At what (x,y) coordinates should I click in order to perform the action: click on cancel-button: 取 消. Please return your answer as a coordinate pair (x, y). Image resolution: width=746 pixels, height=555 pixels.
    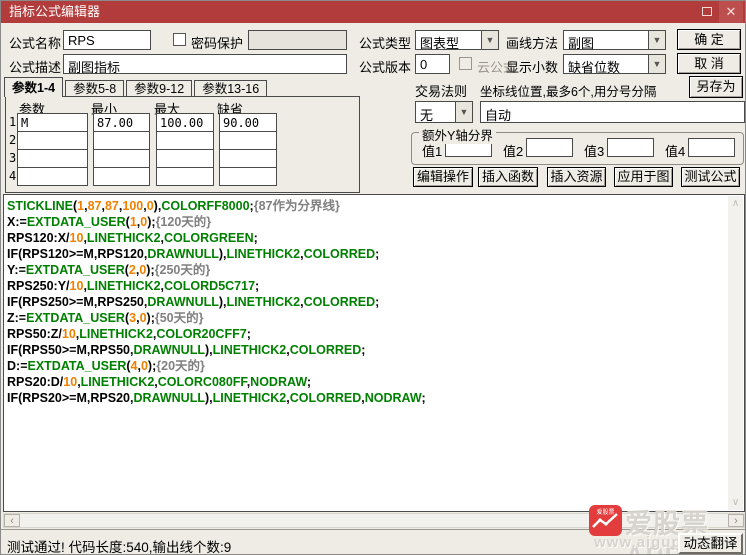
    Looking at the image, I should click on (709, 63).